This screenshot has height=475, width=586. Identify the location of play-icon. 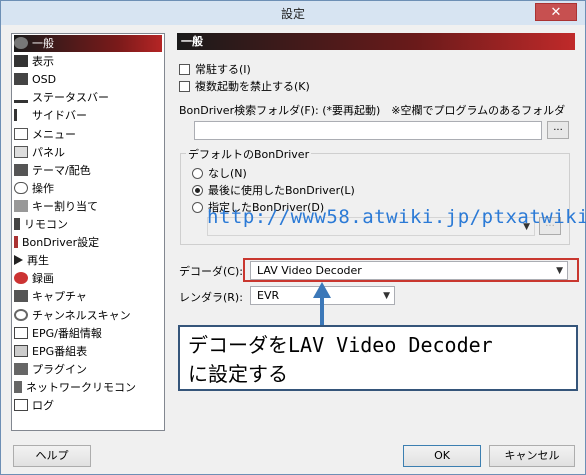
(18, 260).